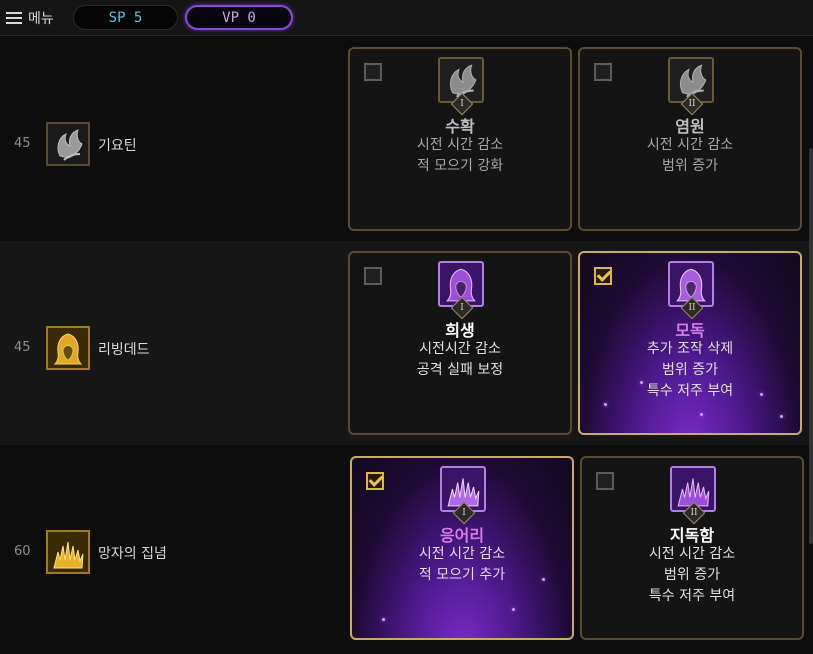 The width and height of the screenshot is (813, 654). Describe the element at coordinates (690, 126) in the screenshot. I see `option-title: 염원` at that location.